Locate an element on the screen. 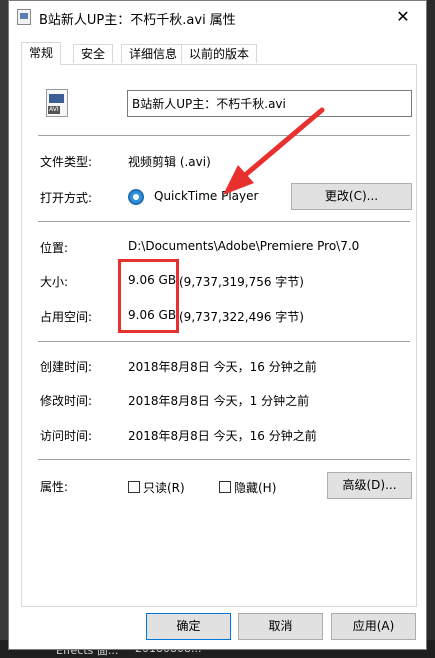 Image resolution: width=435 pixels, height=658 pixels. close-icon: ✕ is located at coordinates (403, 16).